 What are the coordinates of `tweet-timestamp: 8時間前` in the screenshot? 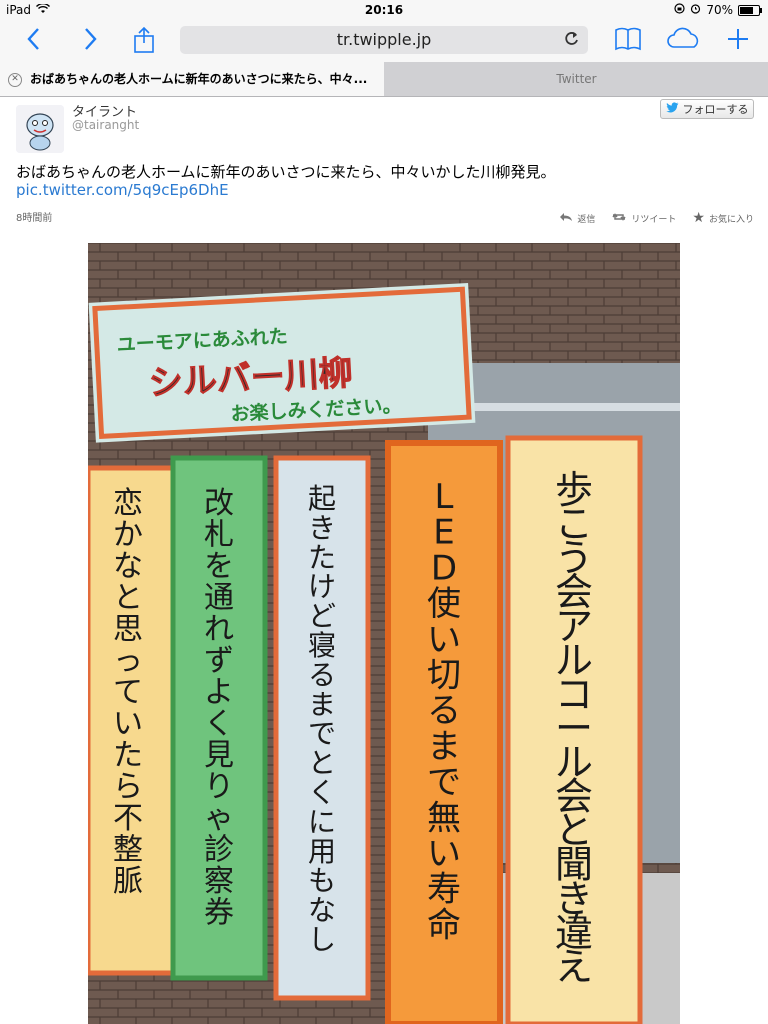 It's located at (34, 216).